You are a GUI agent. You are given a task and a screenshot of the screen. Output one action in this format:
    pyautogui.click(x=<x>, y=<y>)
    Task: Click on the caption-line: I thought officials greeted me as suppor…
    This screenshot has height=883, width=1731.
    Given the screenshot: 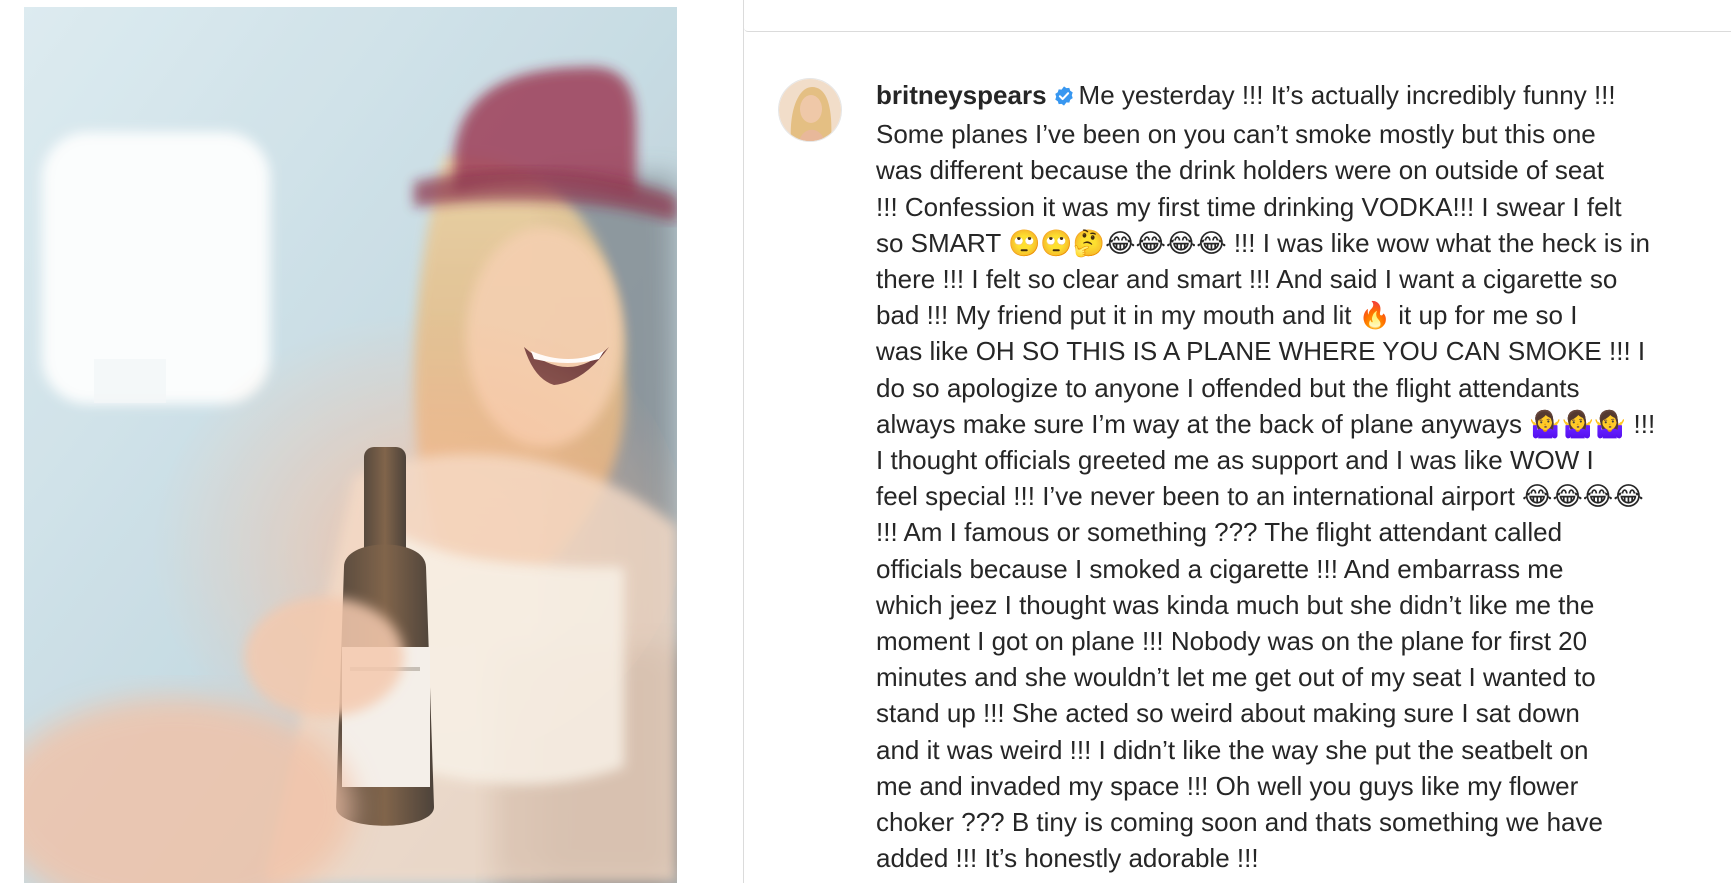 What is the action you would take?
    pyautogui.click(x=1235, y=460)
    